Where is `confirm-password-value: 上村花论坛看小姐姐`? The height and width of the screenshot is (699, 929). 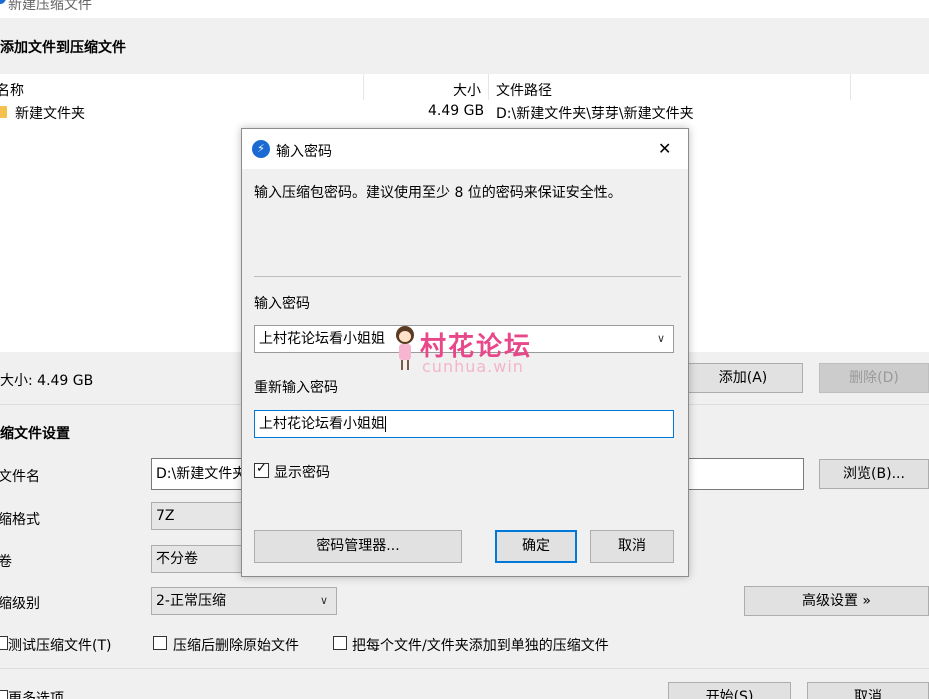 confirm-password-value: 上村花论坛看小姐姐 is located at coordinates (322, 424).